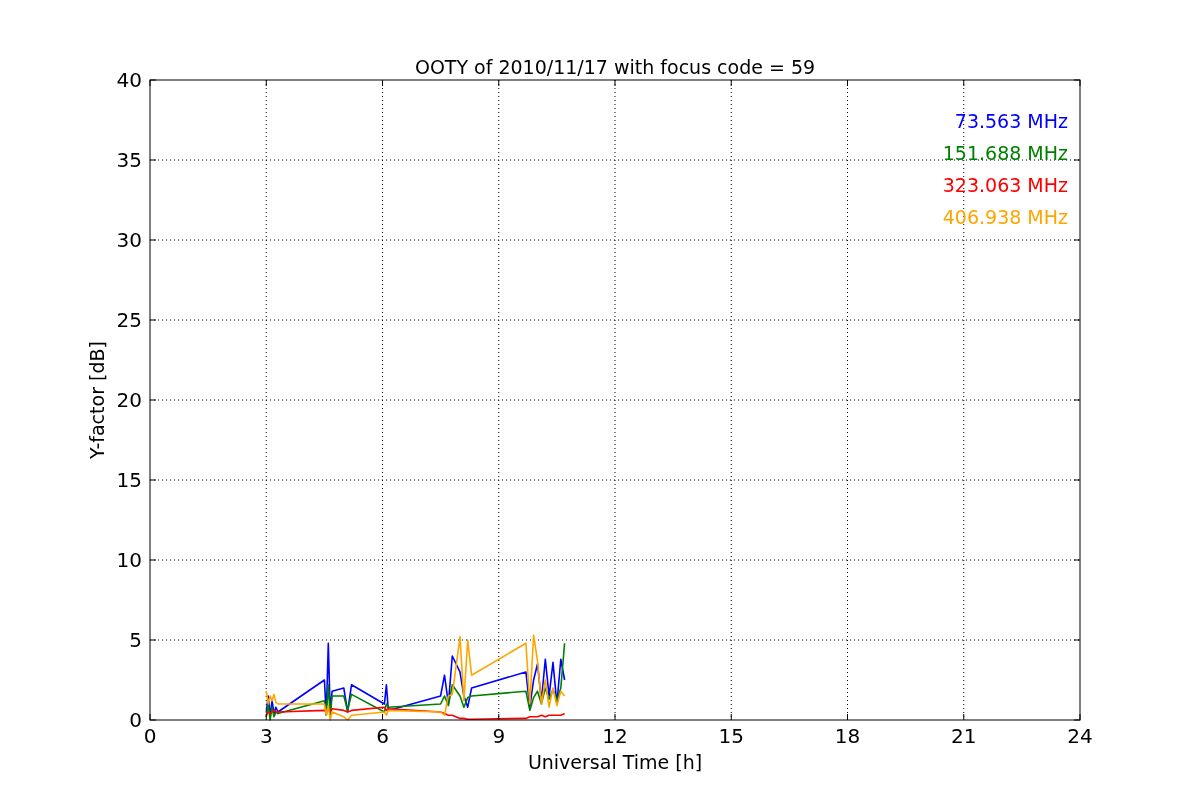 The height and width of the screenshot is (800, 1200). I want to click on x-tick-label: 12, so click(615, 736).